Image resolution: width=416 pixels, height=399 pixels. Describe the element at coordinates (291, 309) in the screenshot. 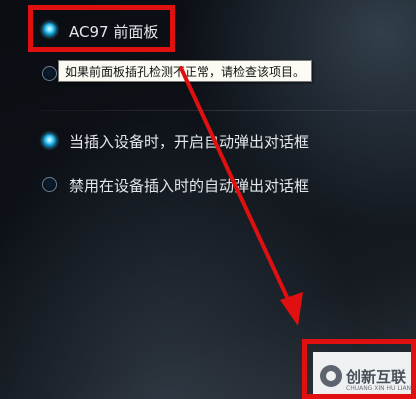

I see `arrow-head` at that location.